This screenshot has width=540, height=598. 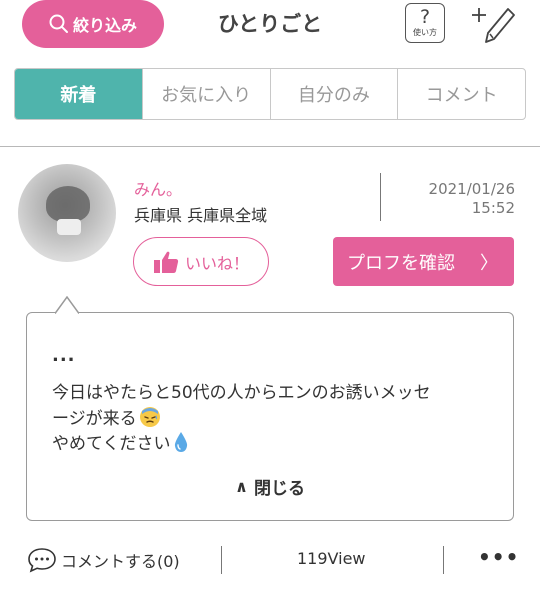 What do you see at coordinates (493, 208) in the screenshot?
I see `post-time: 15:52` at bounding box center [493, 208].